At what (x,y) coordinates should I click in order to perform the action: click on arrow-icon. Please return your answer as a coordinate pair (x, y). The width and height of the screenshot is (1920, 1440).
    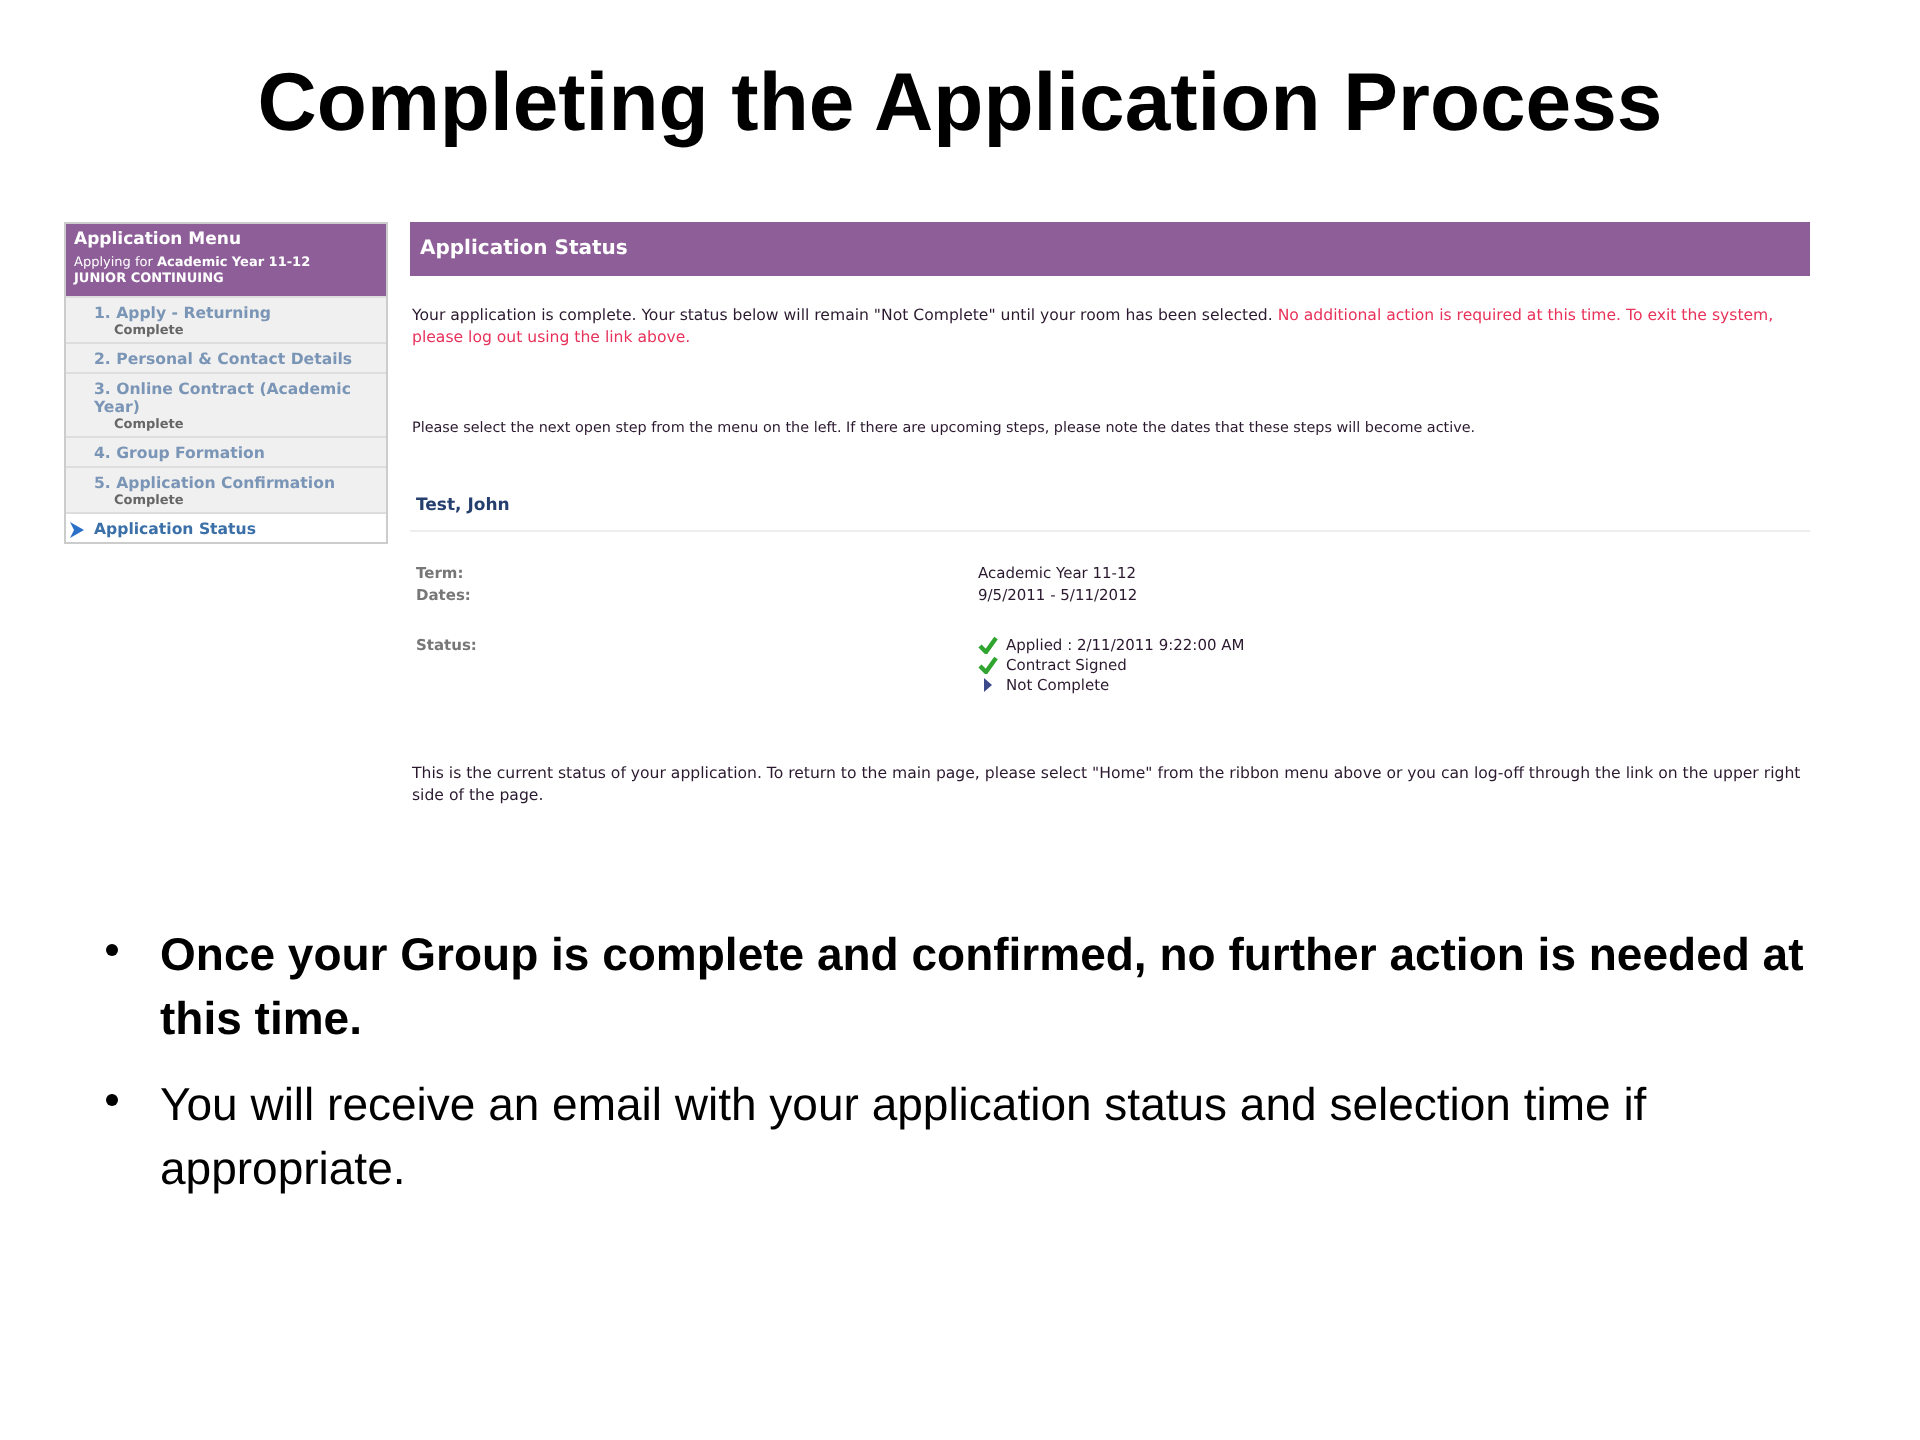
    Looking at the image, I should click on (77, 529).